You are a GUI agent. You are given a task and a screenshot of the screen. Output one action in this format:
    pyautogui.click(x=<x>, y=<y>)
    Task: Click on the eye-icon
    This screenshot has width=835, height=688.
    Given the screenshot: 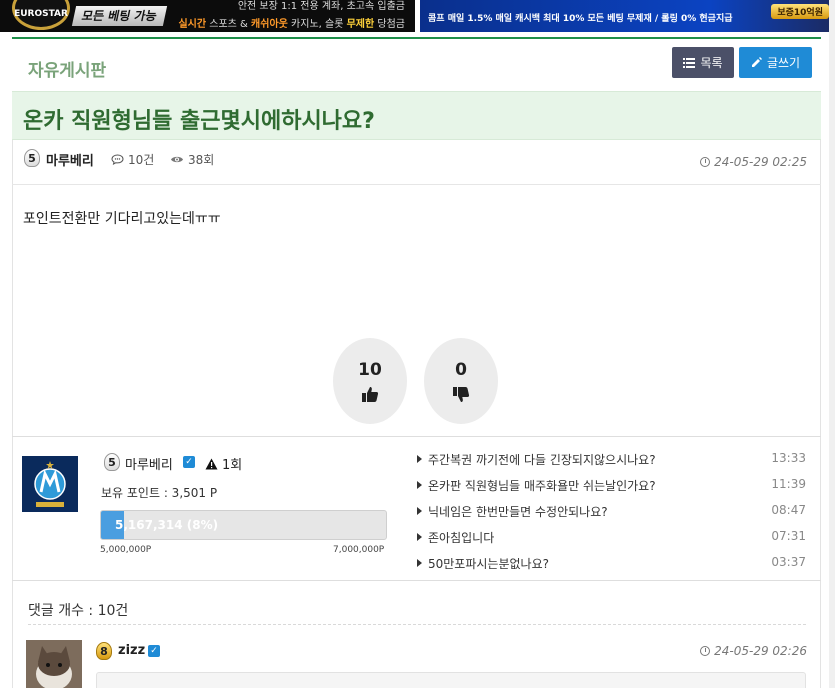 What is the action you would take?
    pyautogui.click(x=177, y=159)
    